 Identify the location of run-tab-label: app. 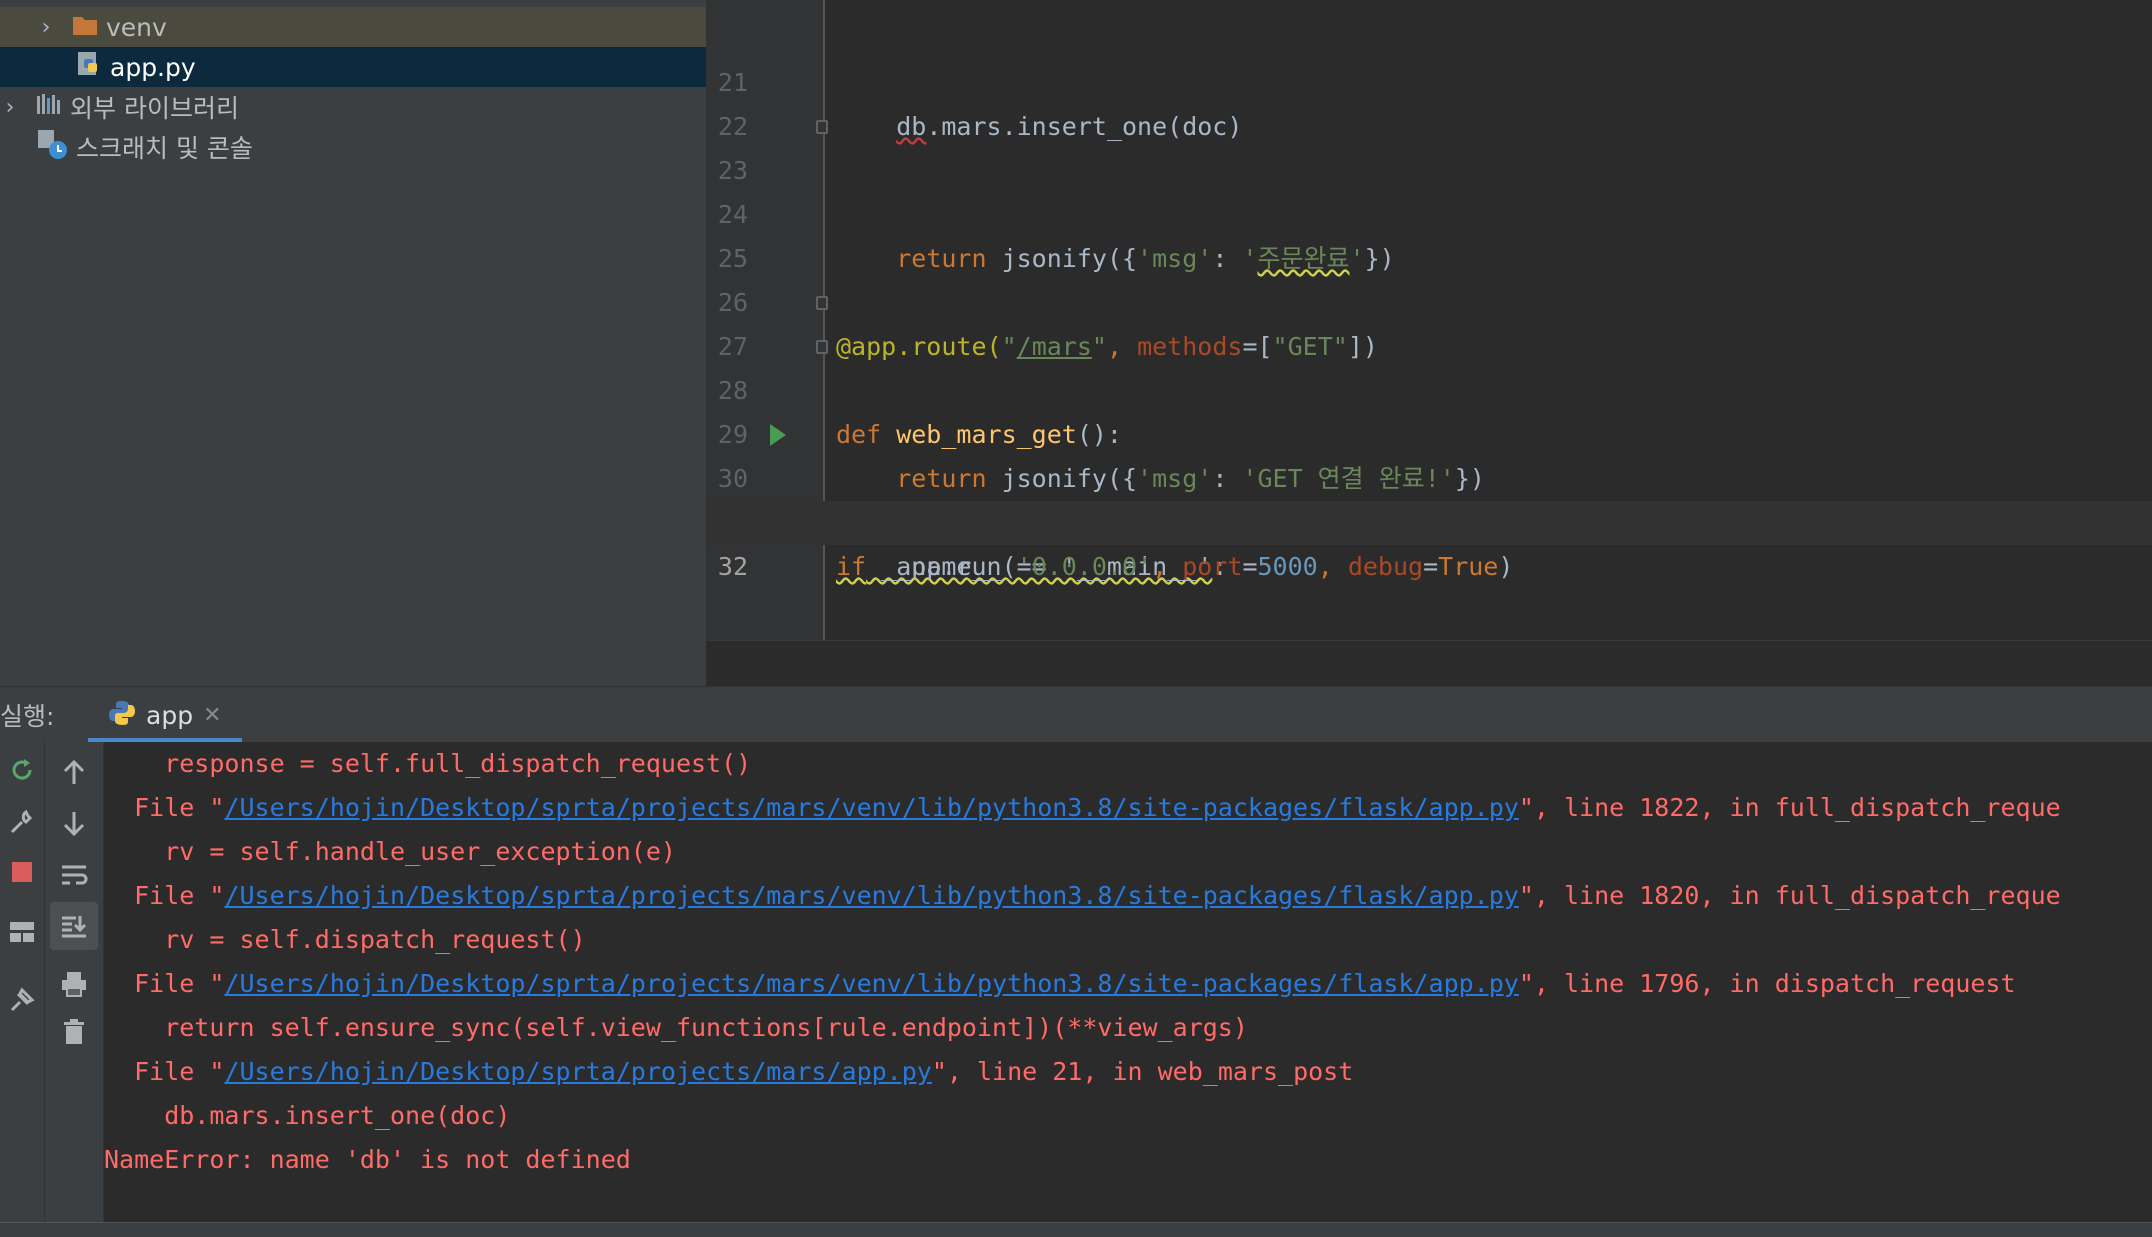
(170, 715).